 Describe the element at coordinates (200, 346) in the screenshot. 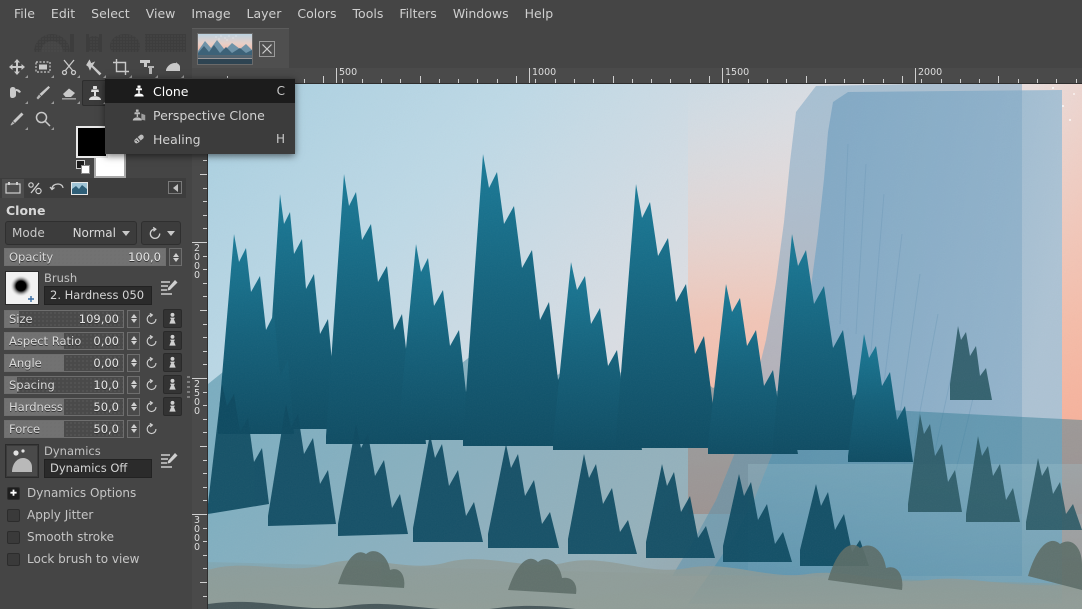

I see `vertical-ruler: 1500200025003000` at that location.